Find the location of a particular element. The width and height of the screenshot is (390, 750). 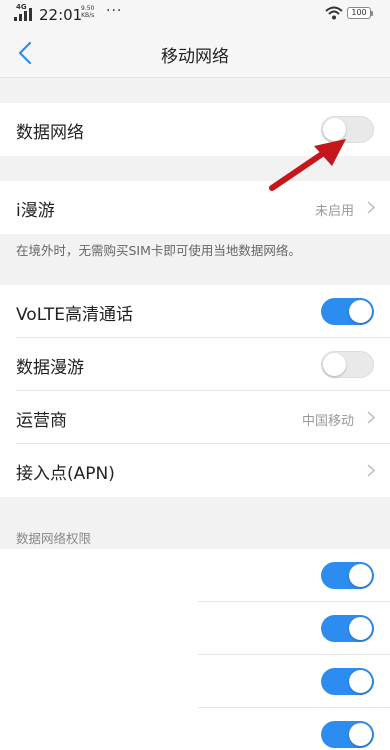

carrier-label: 运营商 is located at coordinates (41, 421).